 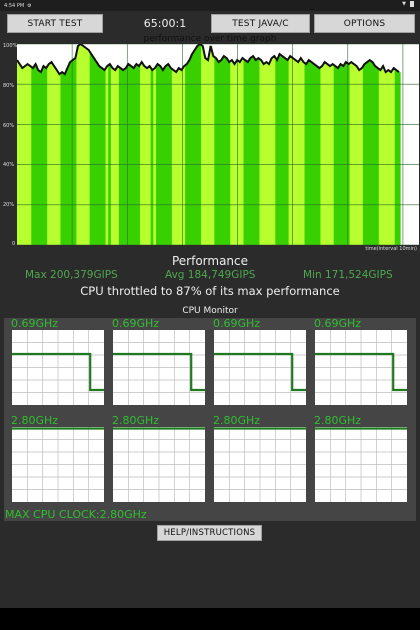 What do you see at coordinates (55, 23) in the screenshot?
I see `start-test-button: START TEST` at bounding box center [55, 23].